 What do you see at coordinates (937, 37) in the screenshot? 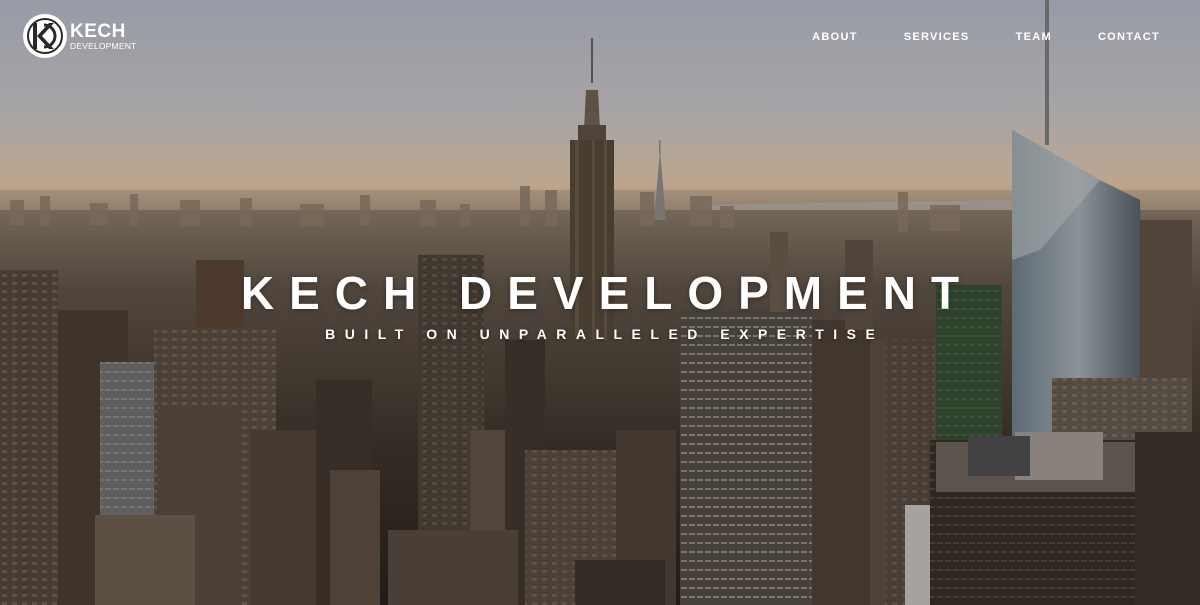
I see `nav-link-services: SERVICES` at bounding box center [937, 37].